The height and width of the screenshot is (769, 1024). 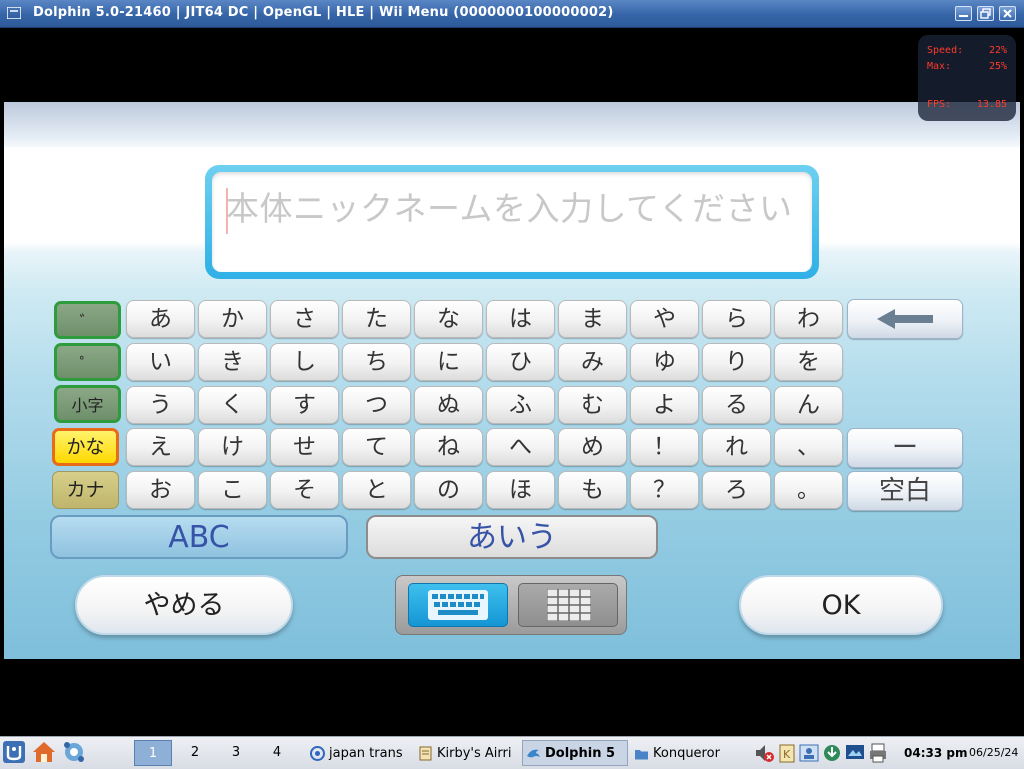 I want to click on kana-key: つ, so click(x=376, y=405).